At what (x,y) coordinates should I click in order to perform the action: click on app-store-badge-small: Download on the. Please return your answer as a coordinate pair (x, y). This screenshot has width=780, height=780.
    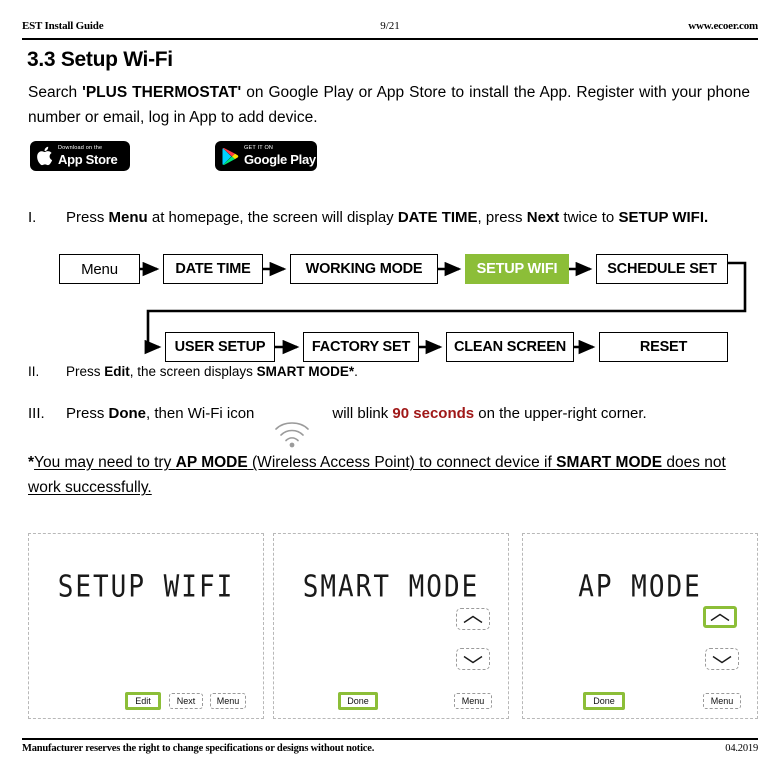
    Looking at the image, I should click on (80, 148).